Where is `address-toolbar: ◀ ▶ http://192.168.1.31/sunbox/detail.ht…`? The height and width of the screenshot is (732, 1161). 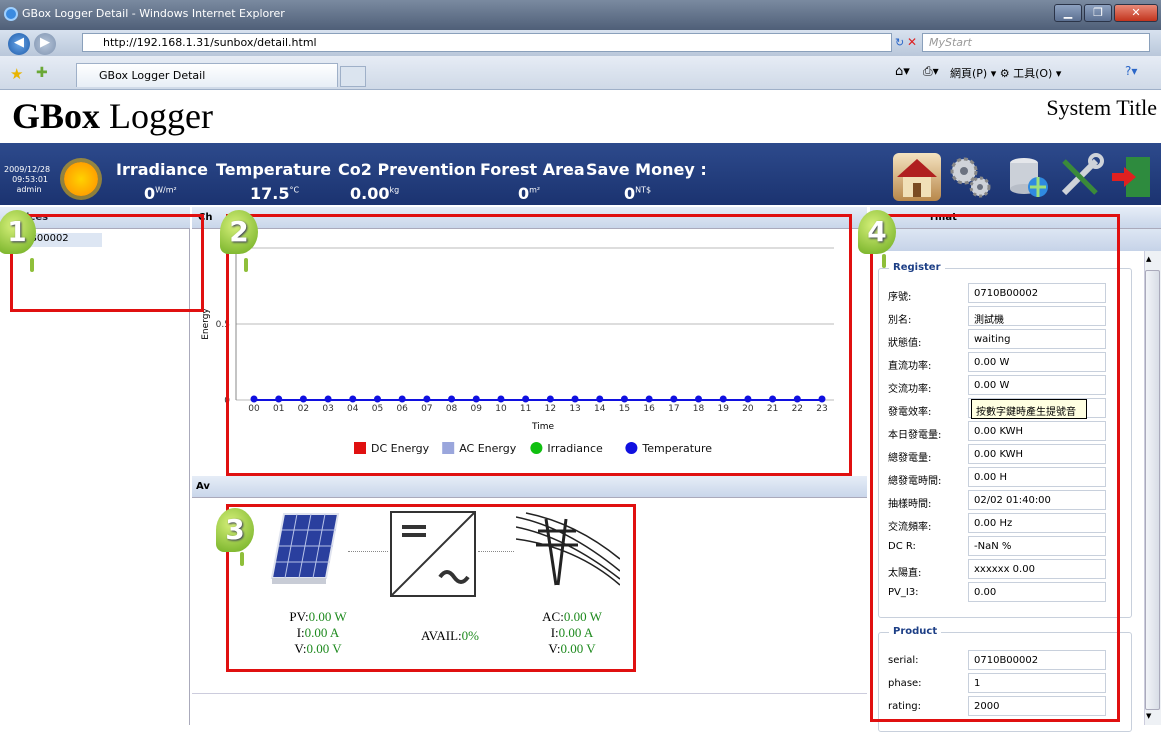 address-toolbar: ◀ ▶ http://192.168.1.31/sunbox/detail.ht… is located at coordinates (580, 43).